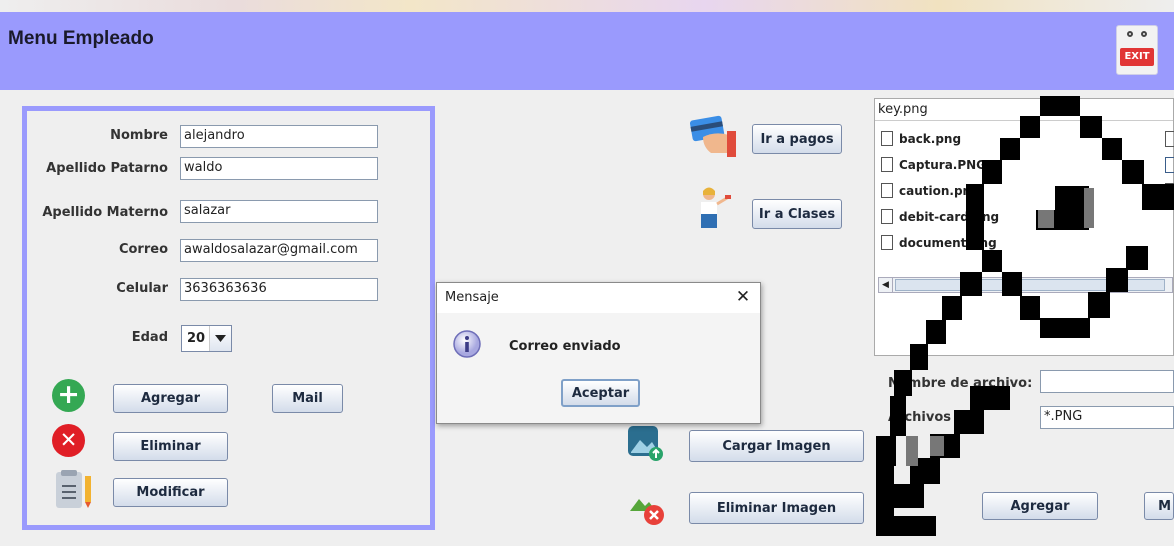  I want to click on dialog-message: Correo enviado, so click(565, 346).